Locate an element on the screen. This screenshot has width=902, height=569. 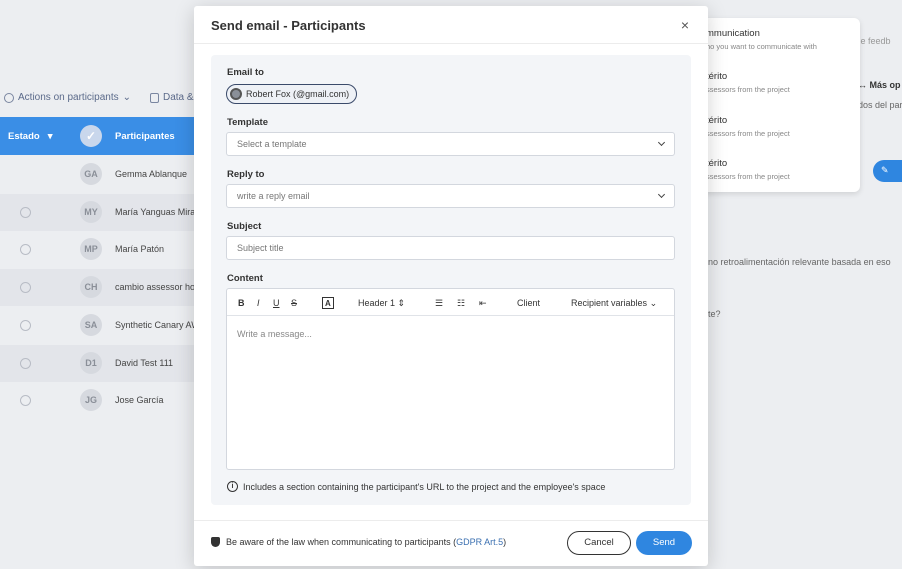
recipient-chip: Robert Fox (@gmail.com) is located at coordinates (292, 94).